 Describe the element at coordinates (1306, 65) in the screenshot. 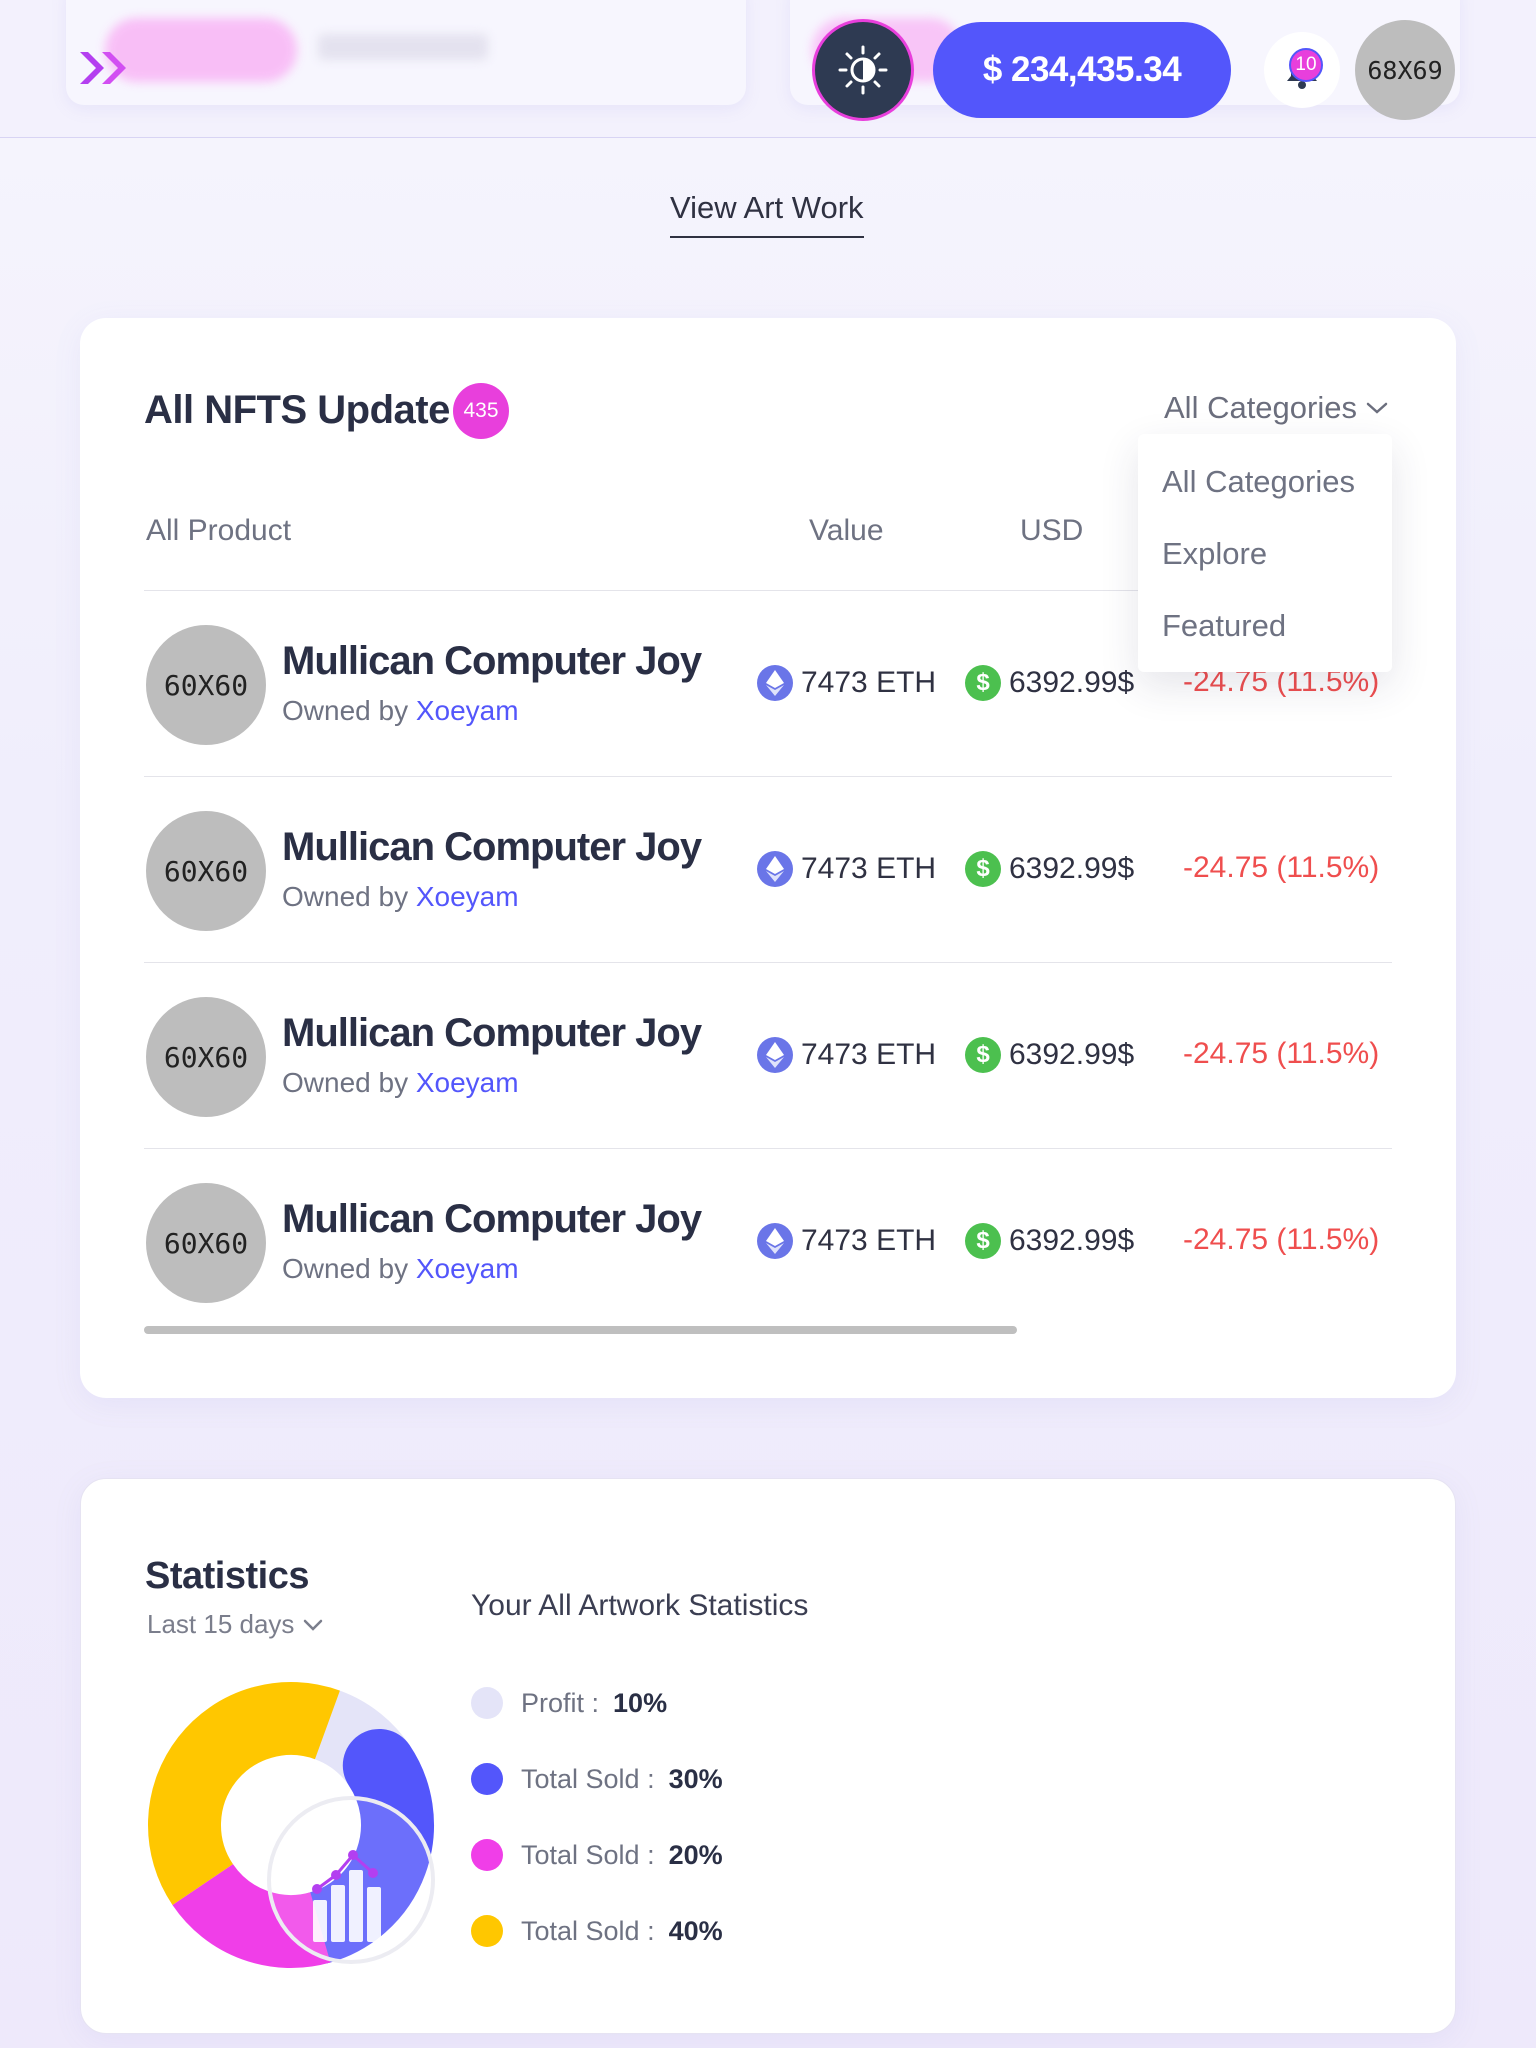

I see `notification-count-badge: 10` at that location.